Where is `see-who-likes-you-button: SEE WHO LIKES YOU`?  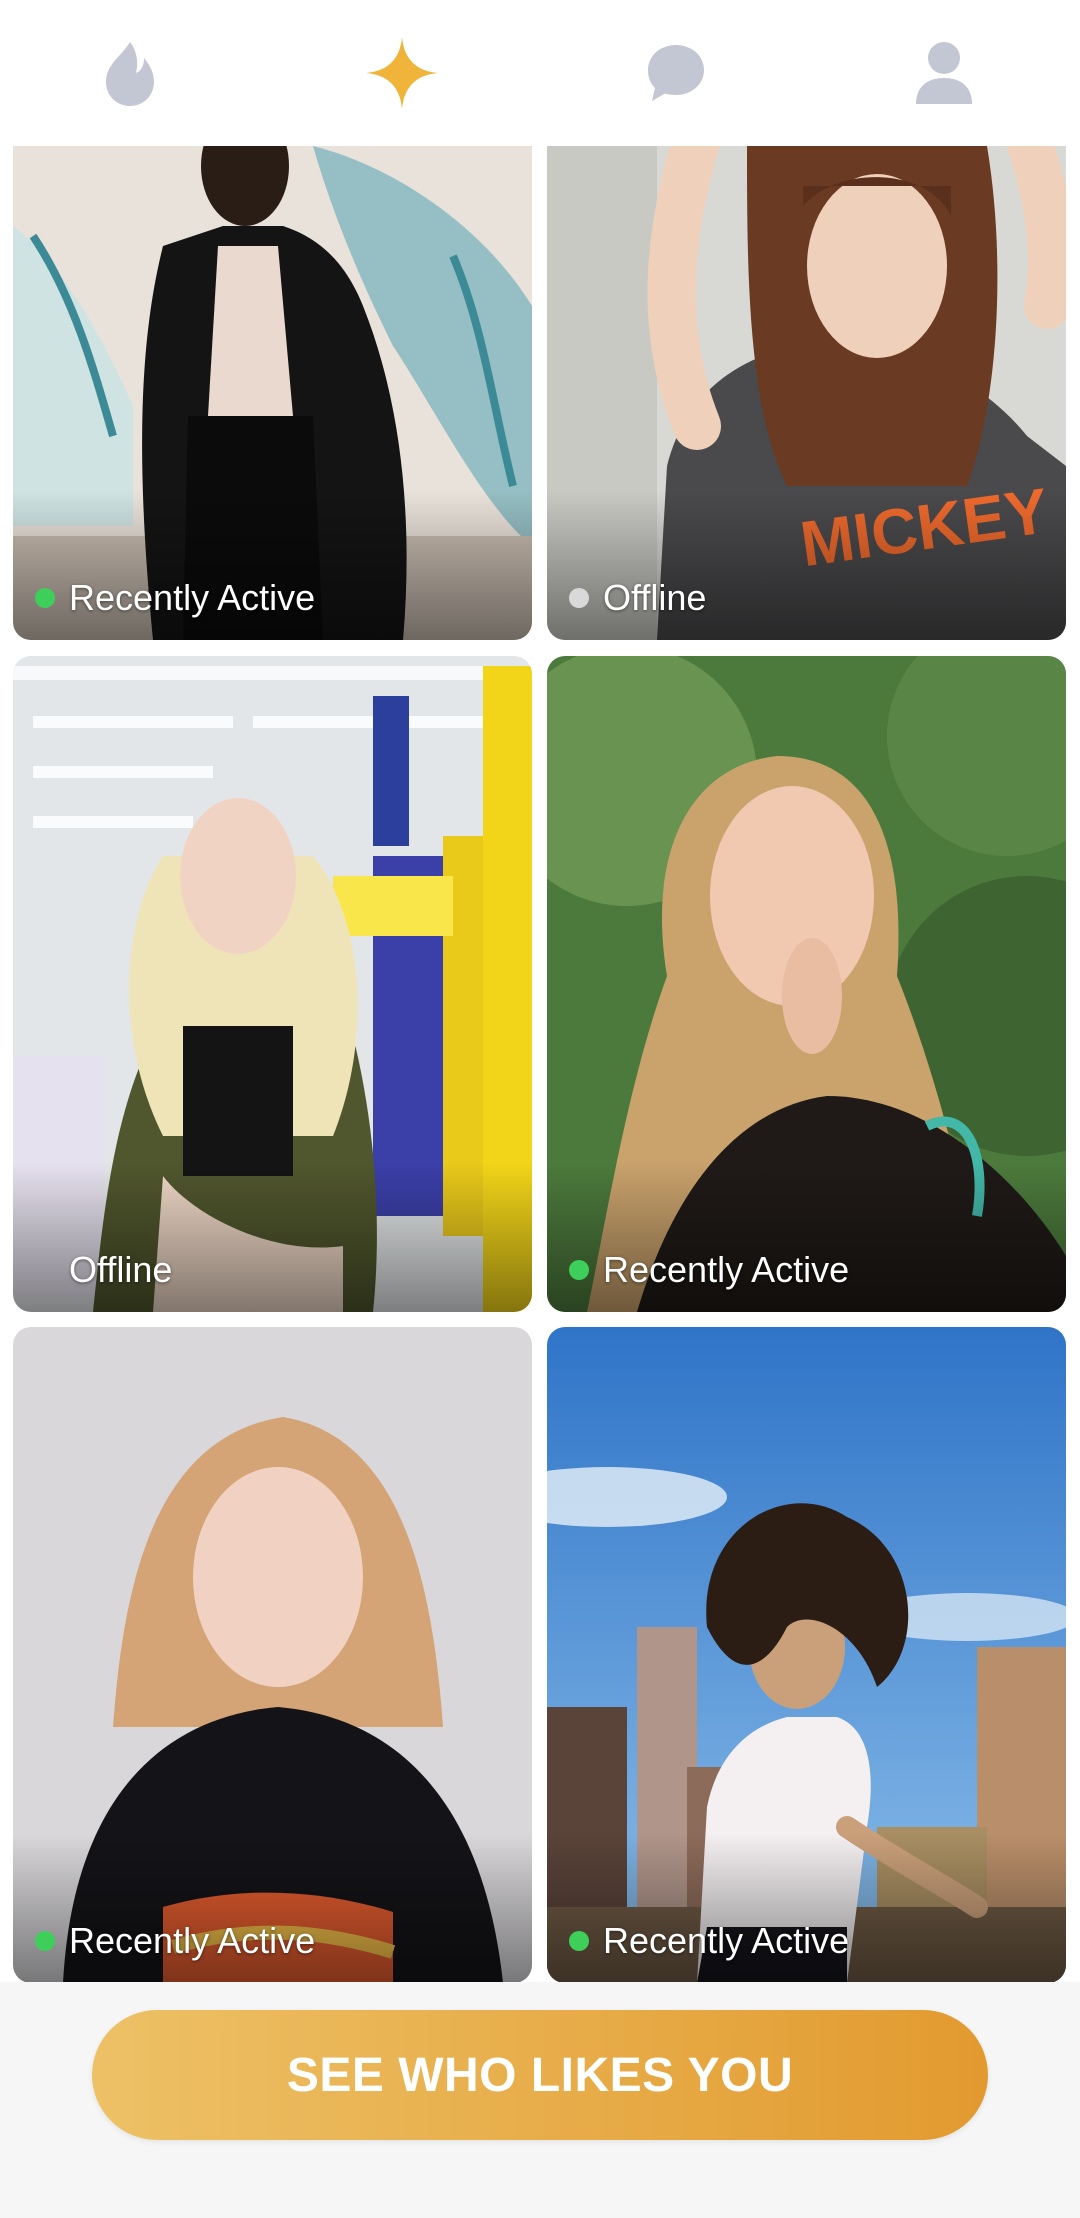 see-who-likes-you-button: SEE WHO LIKES YOU is located at coordinates (540, 2075).